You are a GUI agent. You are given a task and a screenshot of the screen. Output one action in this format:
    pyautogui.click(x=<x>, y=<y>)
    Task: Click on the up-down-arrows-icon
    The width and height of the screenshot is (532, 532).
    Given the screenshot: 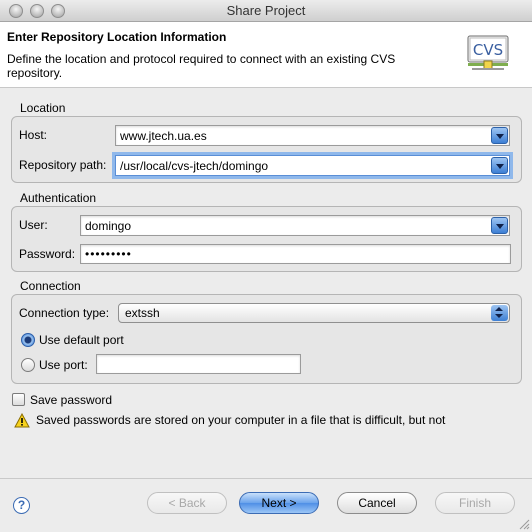 What is the action you would take?
    pyautogui.click(x=499, y=313)
    